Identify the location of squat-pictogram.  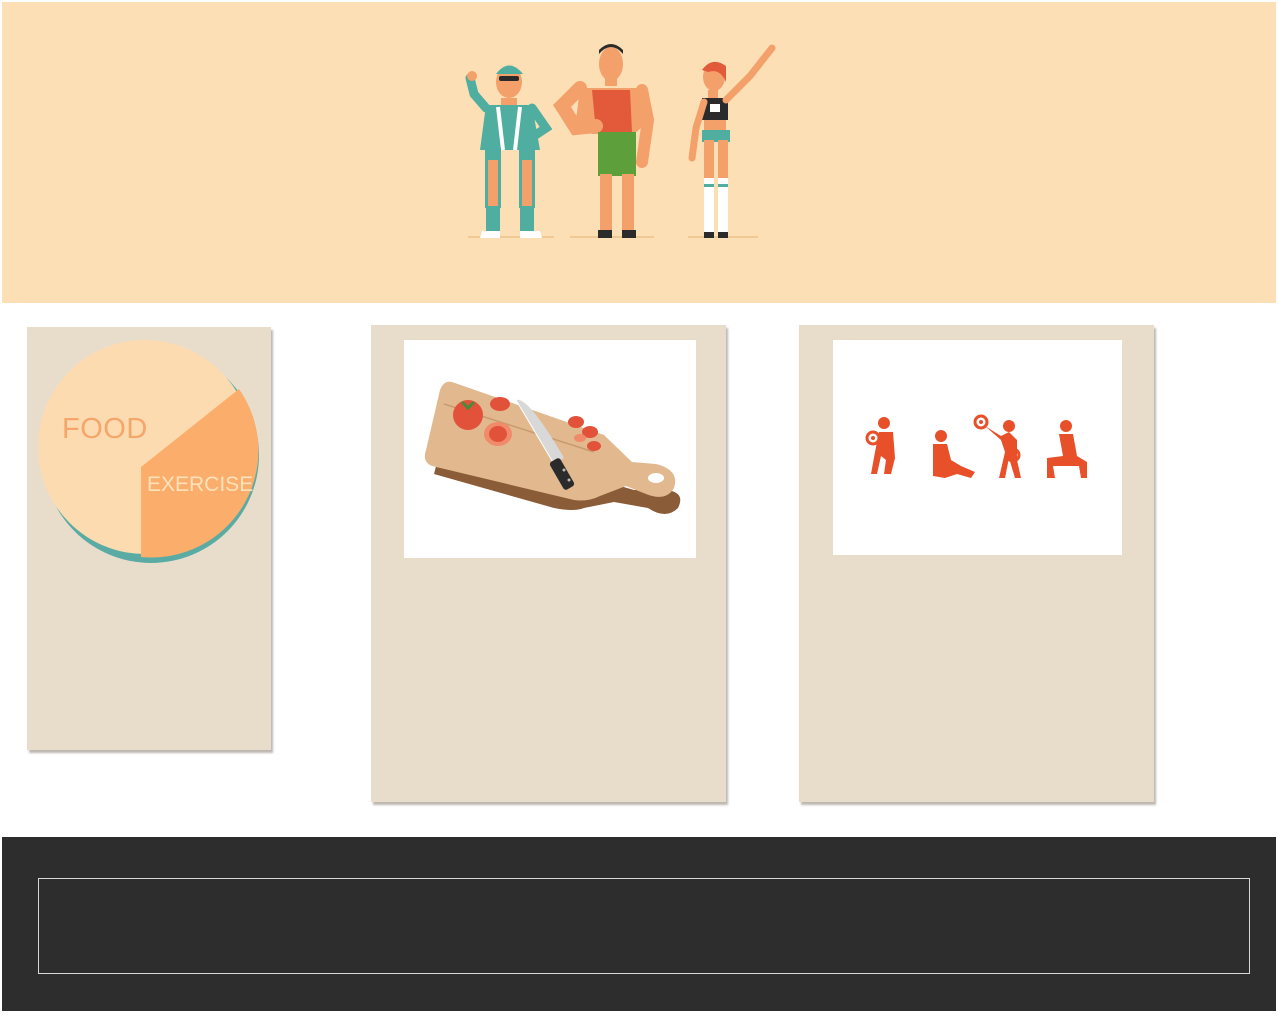
(880, 445).